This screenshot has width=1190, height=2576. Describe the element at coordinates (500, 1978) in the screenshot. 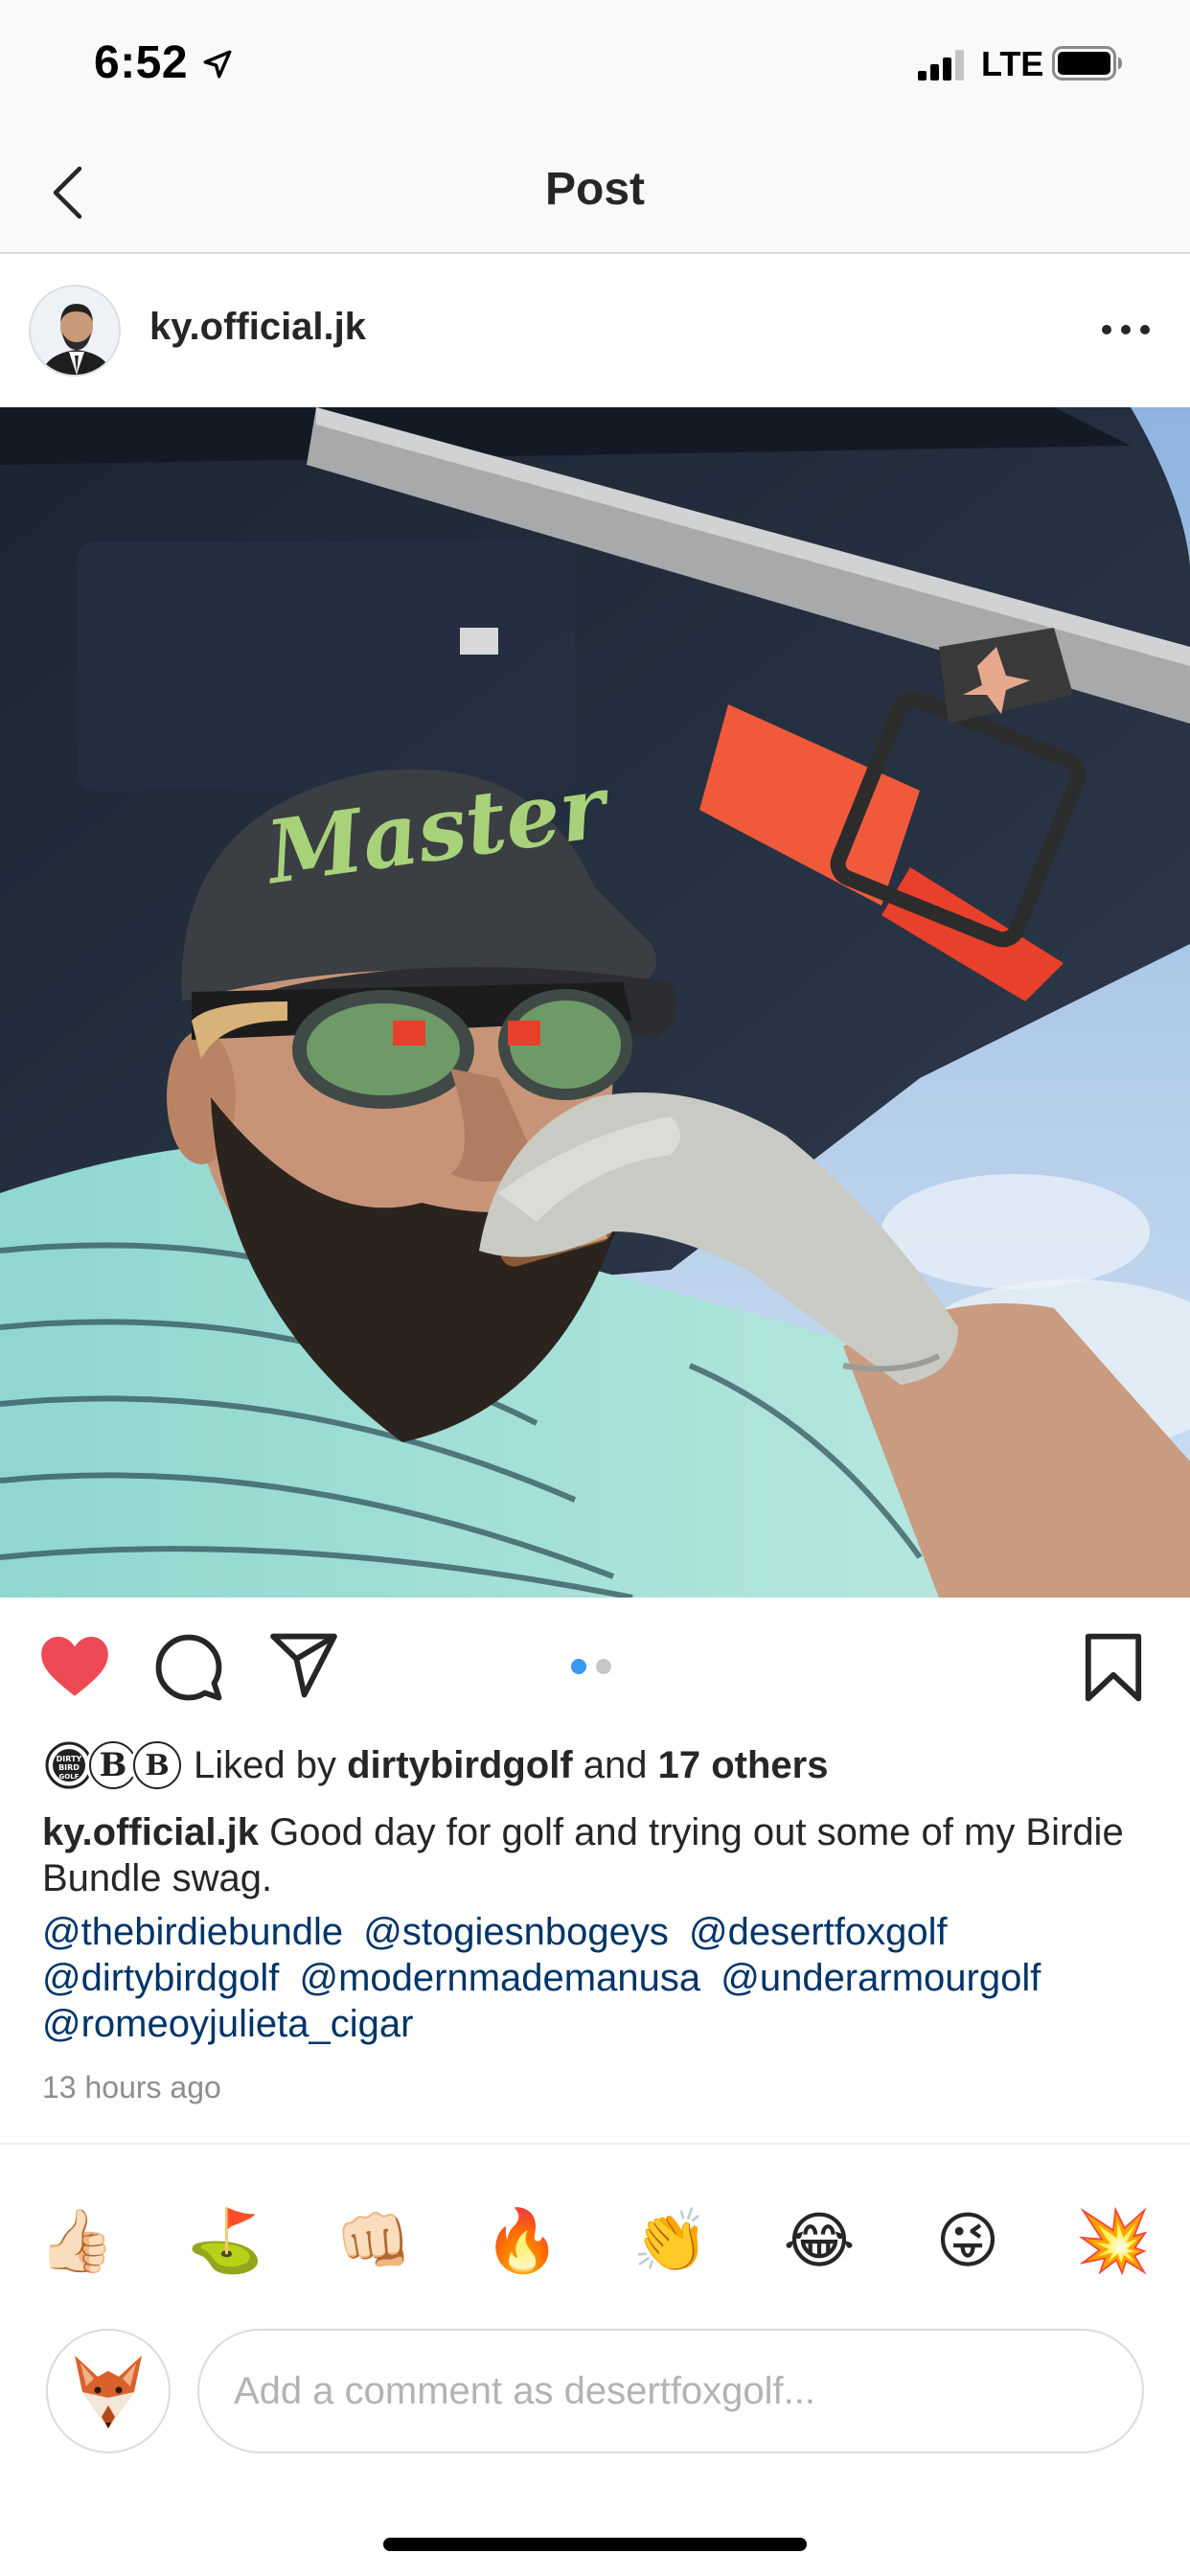

I see `mention-link: @modernmademanusa` at that location.